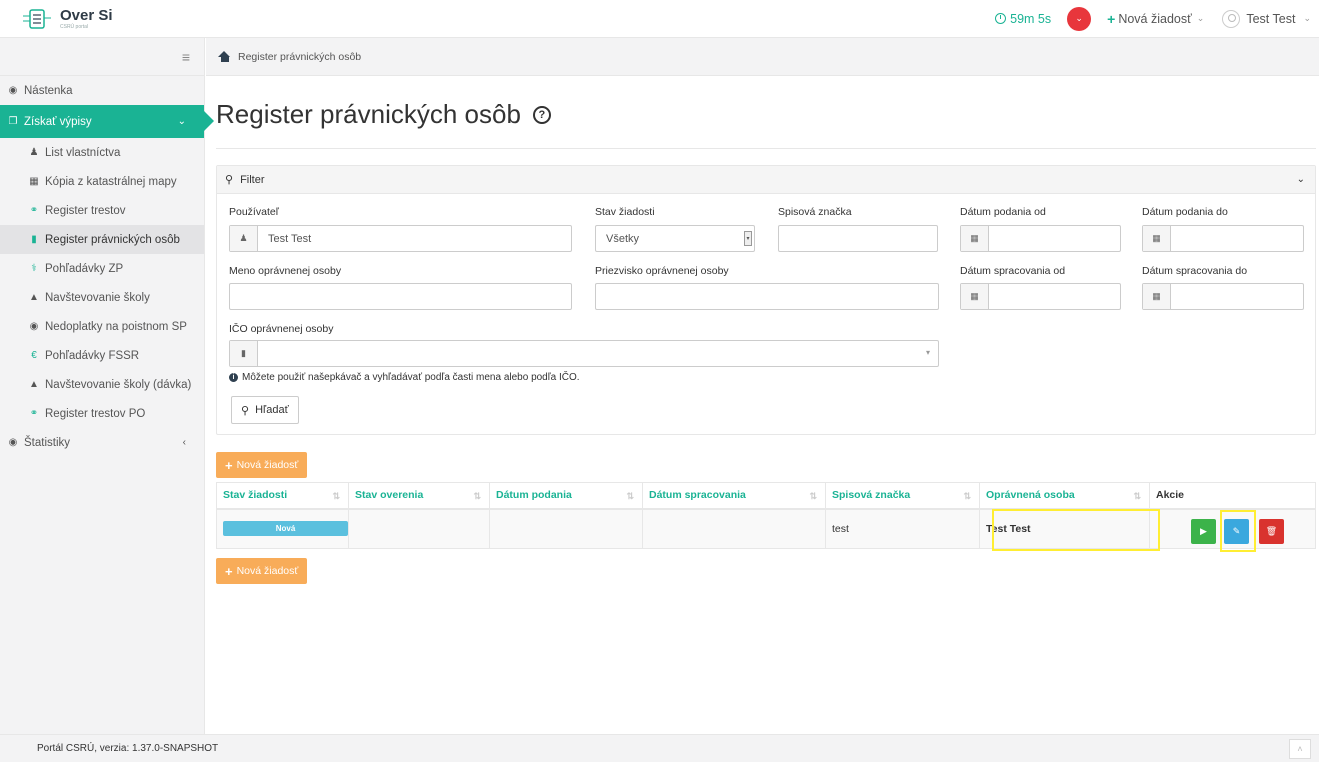  I want to click on search-icon: ⚲, so click(229, 180).